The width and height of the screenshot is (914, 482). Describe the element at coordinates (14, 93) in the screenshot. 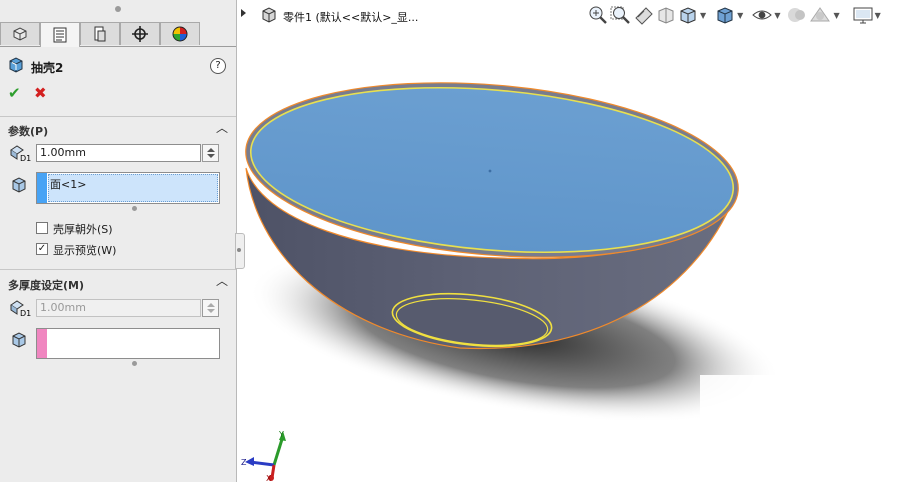

I see `ok-button: ✔` at that location.